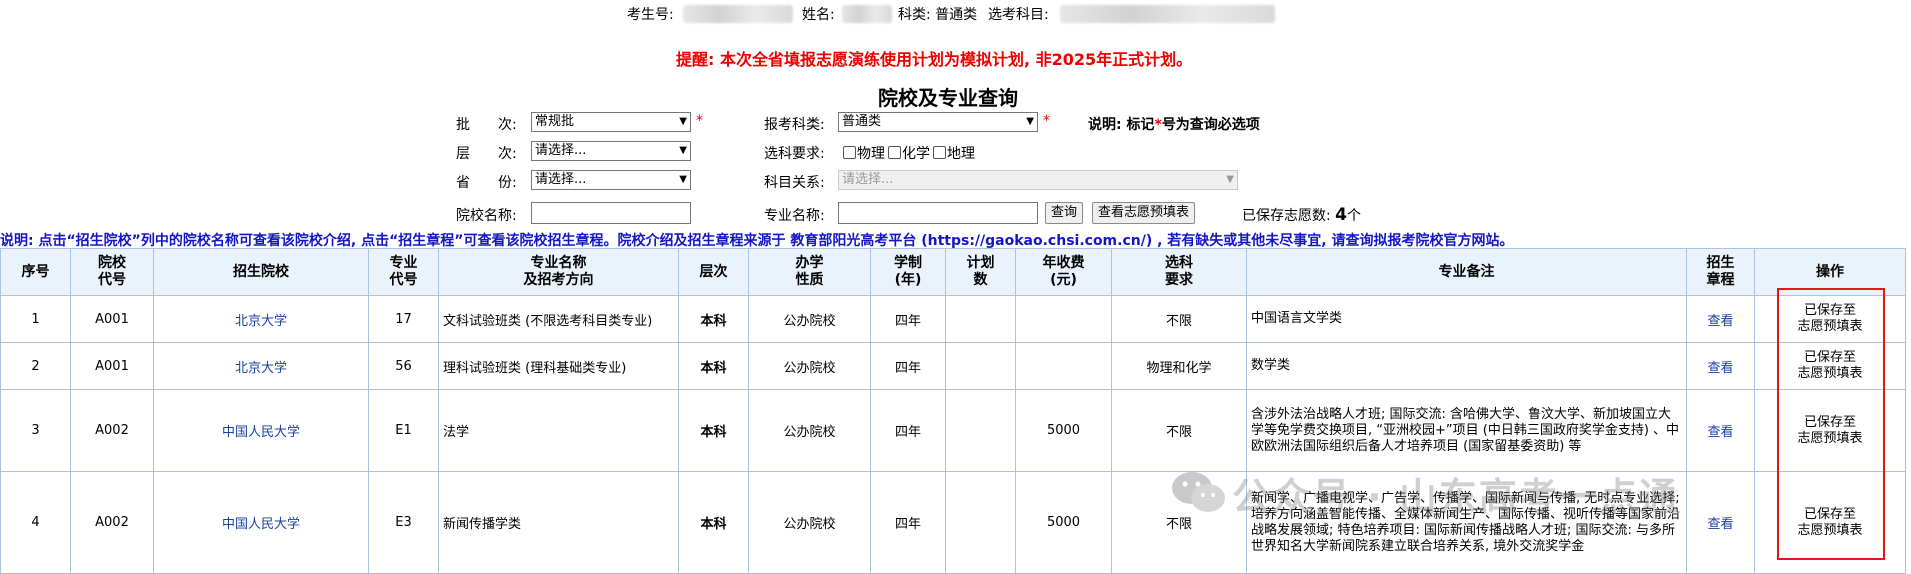 This screenshot has height=574, width=1911. What do you see at coordinates (1720, 272) in the screenshot?
I see `header-charter: 招生 章程` at bounding box center [1720, 272].